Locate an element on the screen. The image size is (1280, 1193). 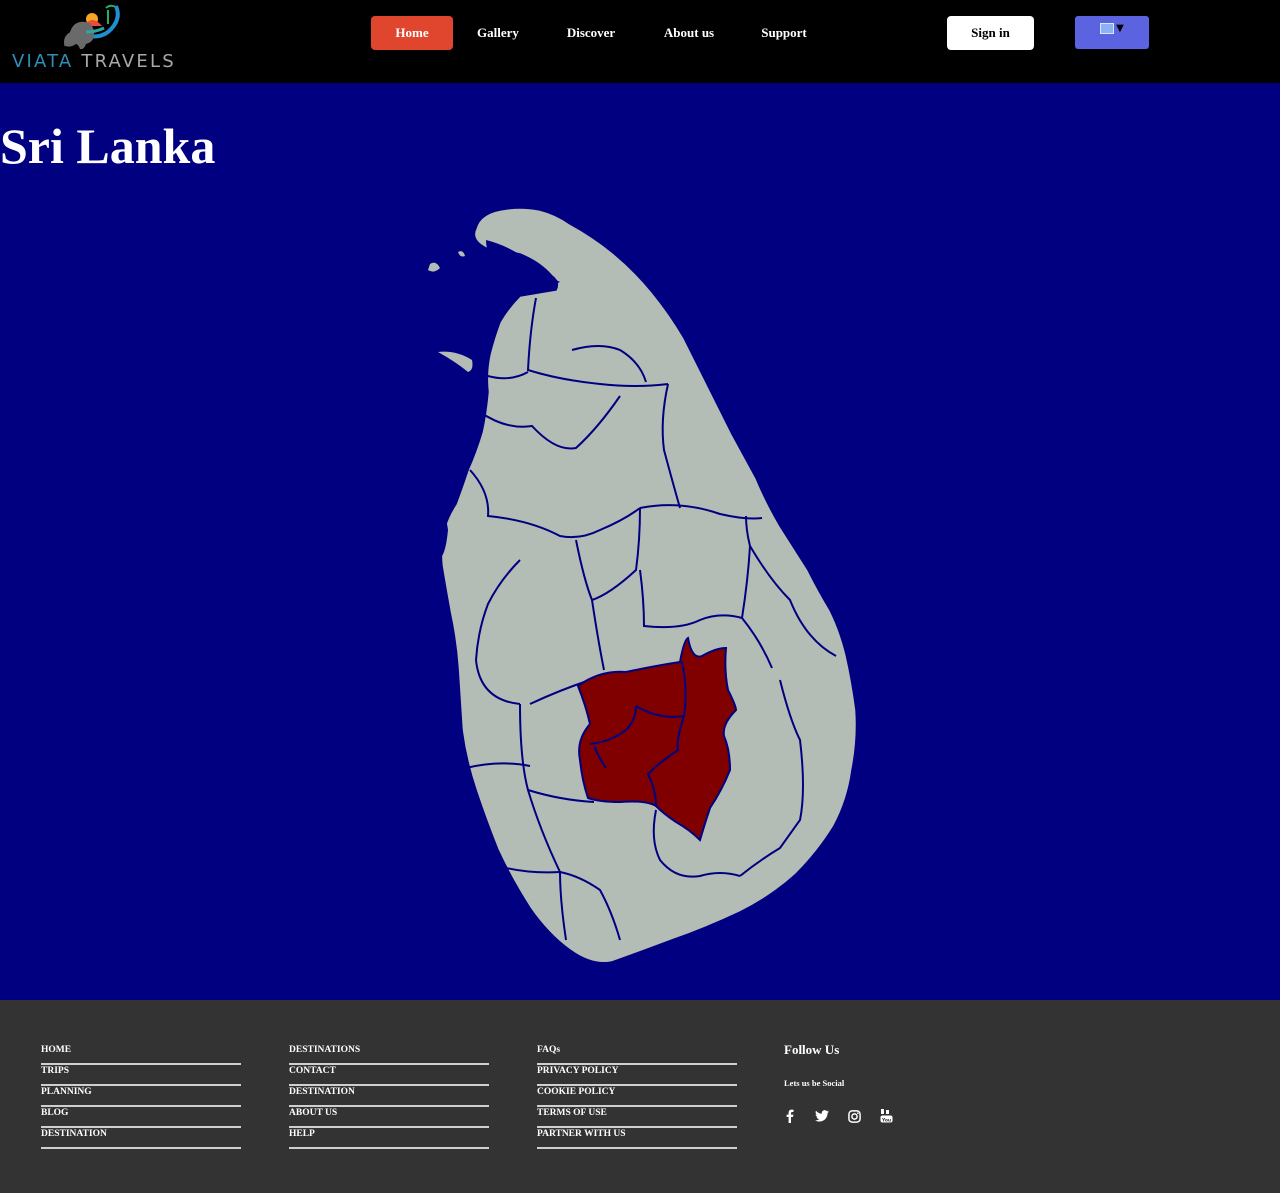
translate-icon is located at coordinates (1107, 28).